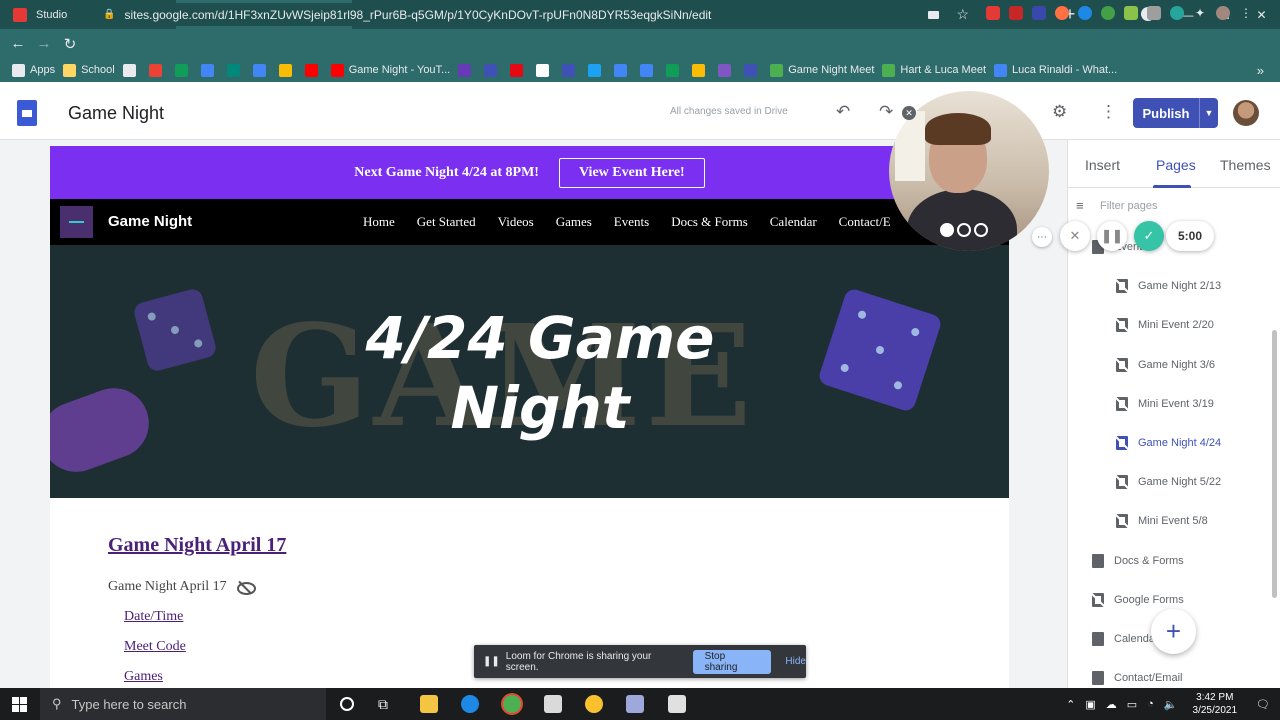 This screenshot has height=720, width=1280. Describe the element at coordinates (1168, 482) in the screenshot. I see `page-list-item: Game Night 5/22` at that location.